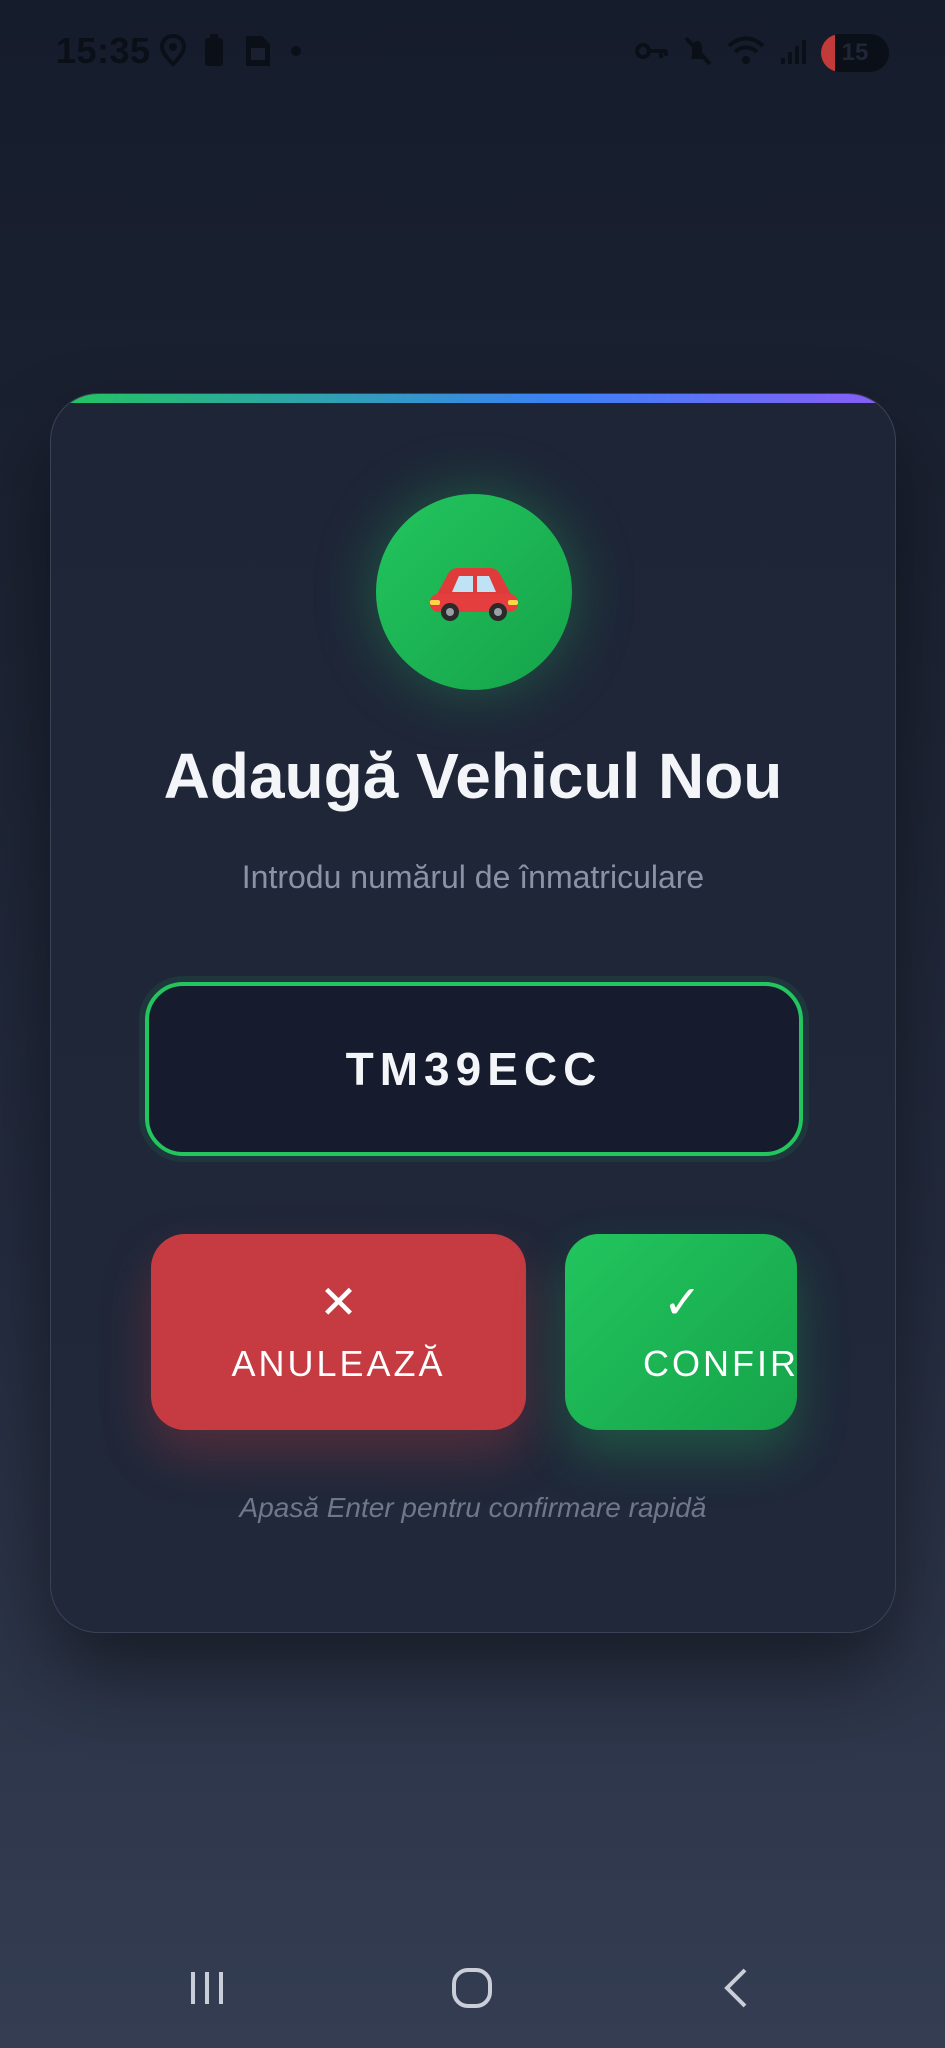 This screenshot has height=2048, width=945. I want to click on signal-icon, so click(793, 53).